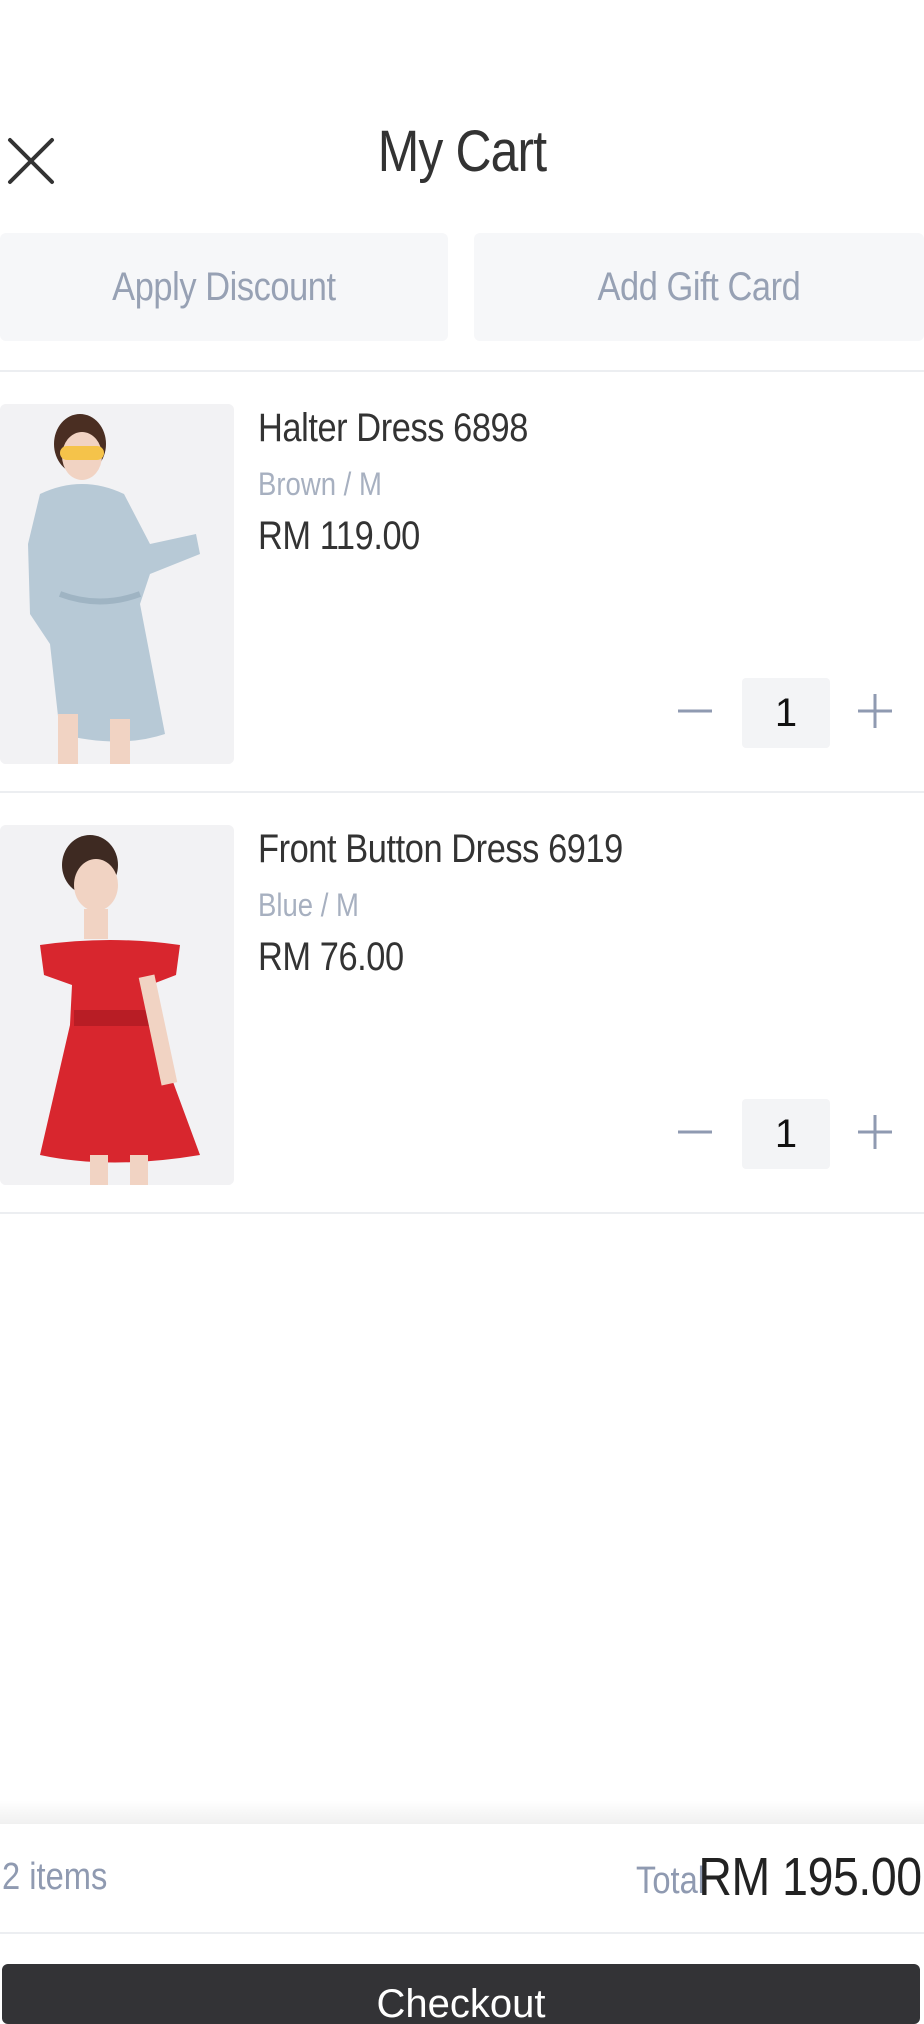 Image resolution: width=924 pixels, height=2024 pixels. Describe the element at coordinates (462, 151) in the screenshot. I see `page-title: My Cart` at that location.